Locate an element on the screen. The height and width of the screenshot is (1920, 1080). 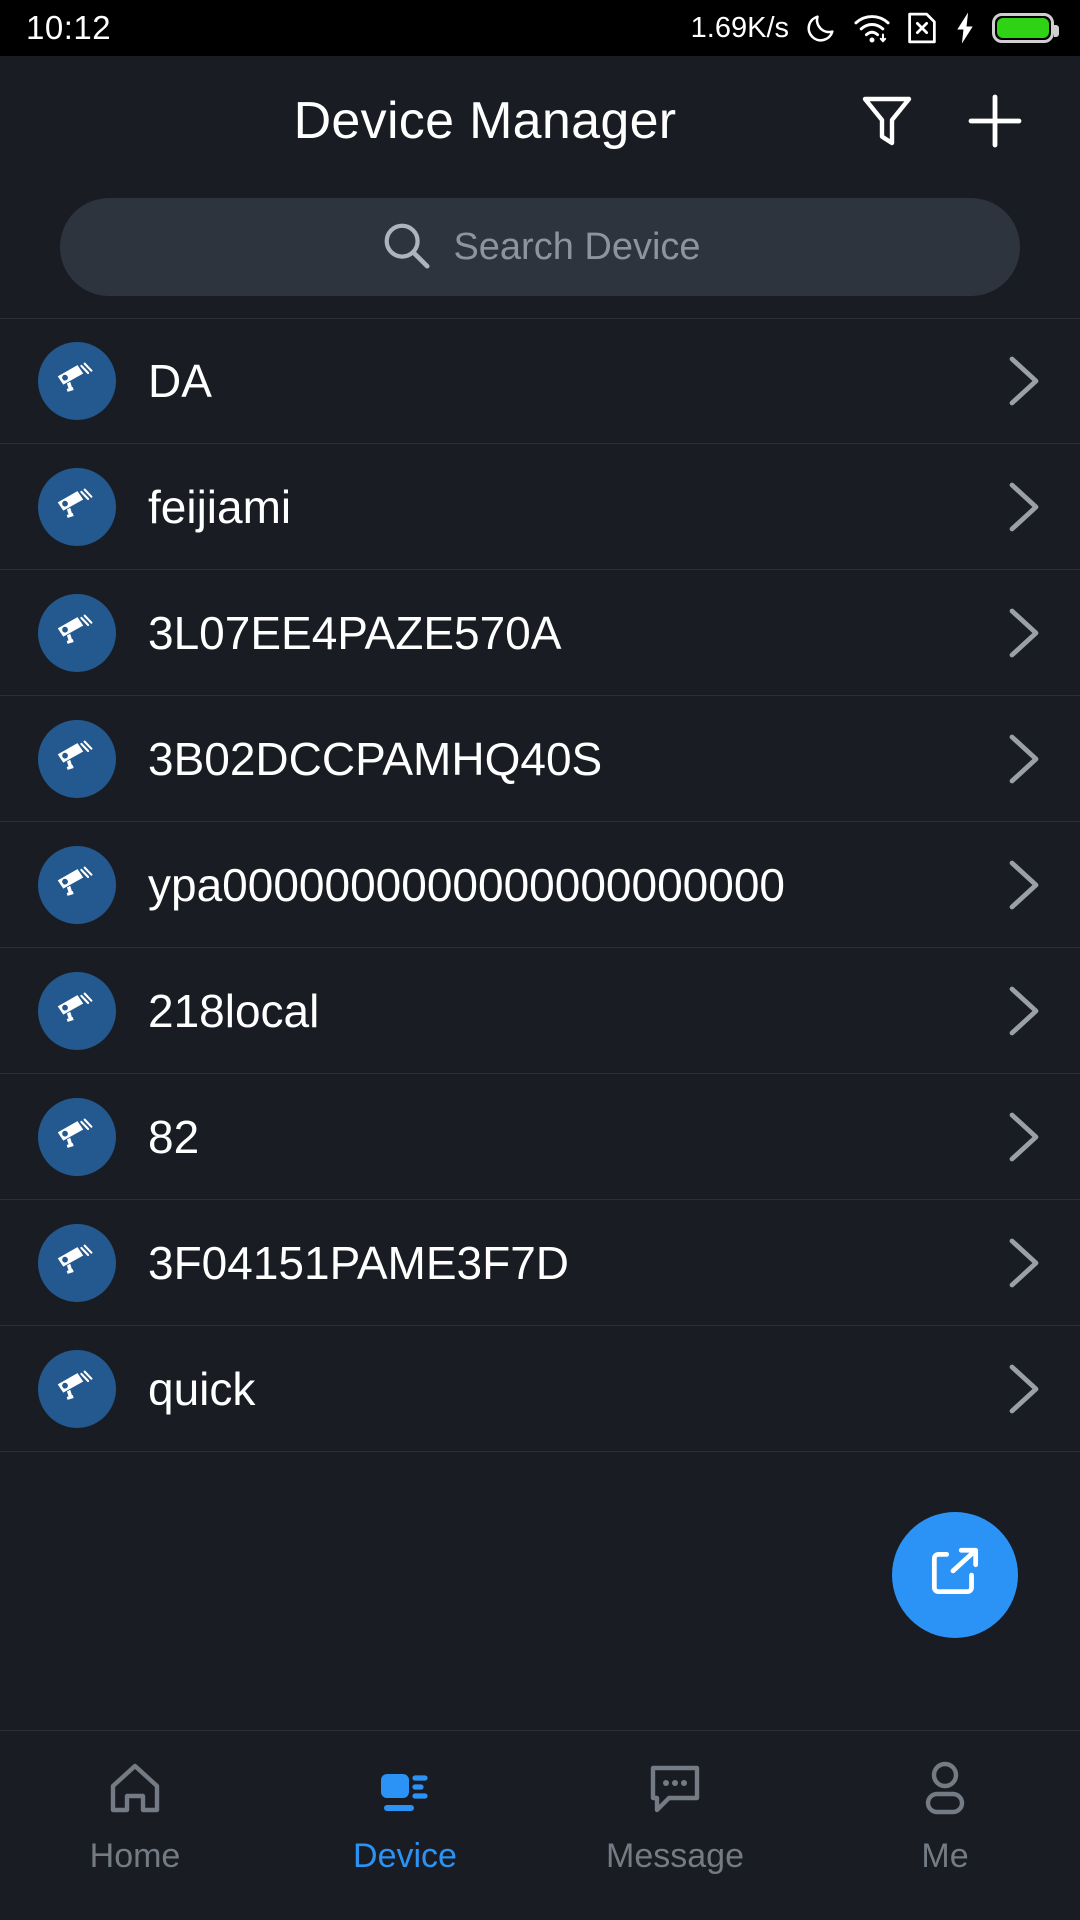
home-icon is located at coordinates (135, 1788).